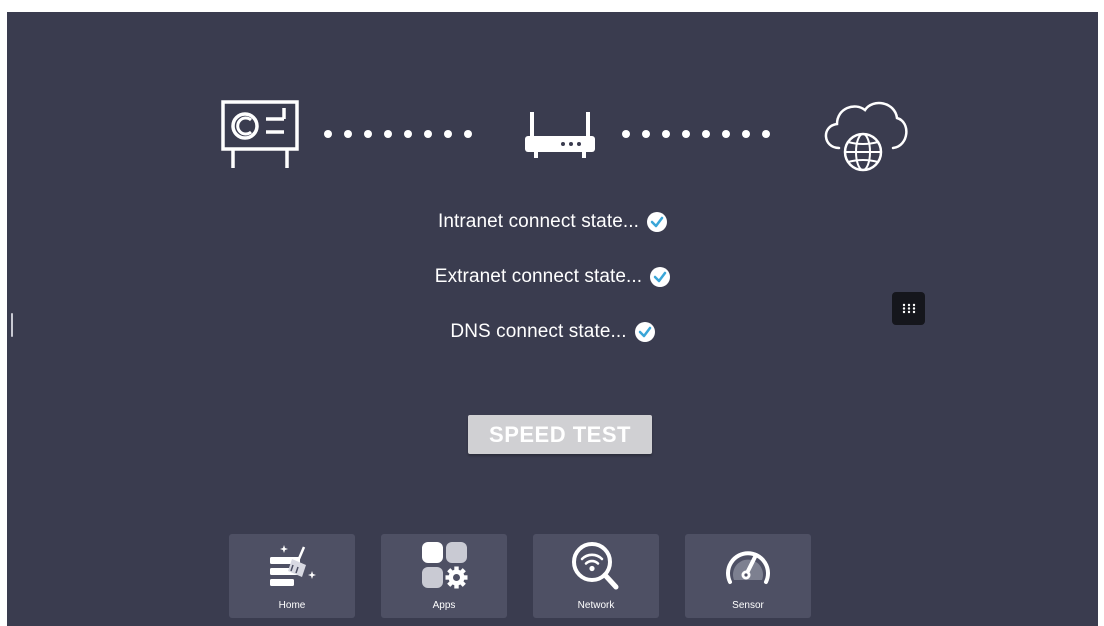 The width and height of the screenshot is (1104, 626). I want to click on dock-item-home: Home, so click(292, 576).